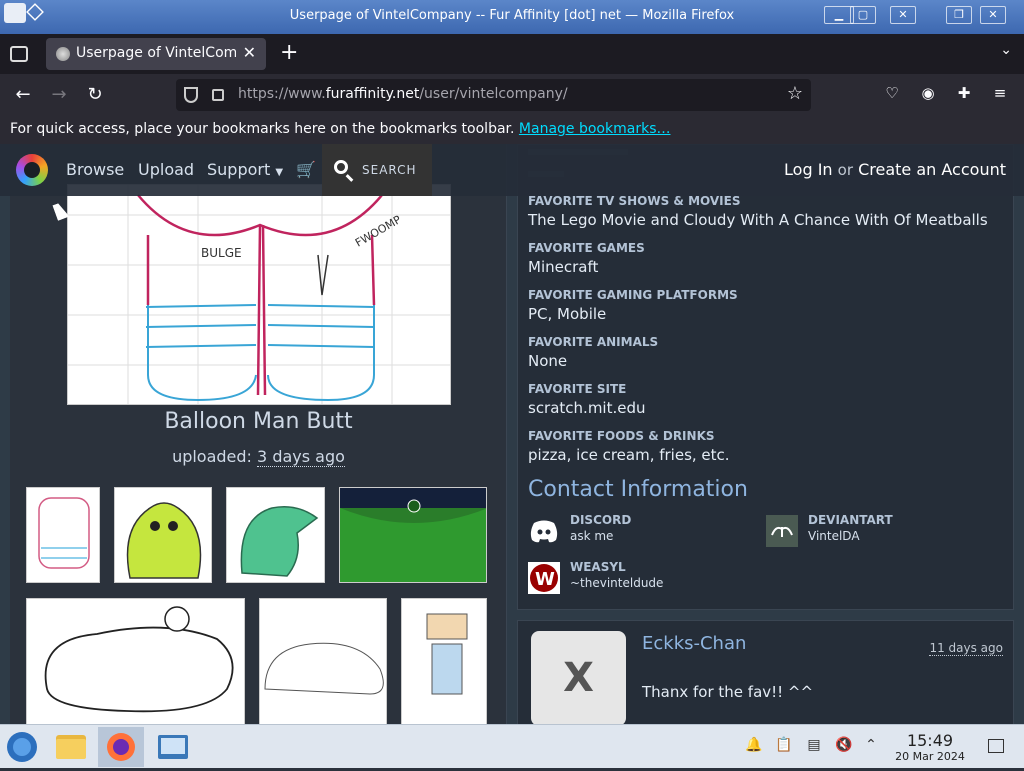  What do you see at coordinates (567, 314) in the screenshot?
I see `favorite-value: PC, Mobile` at bounding box center [567, 314].